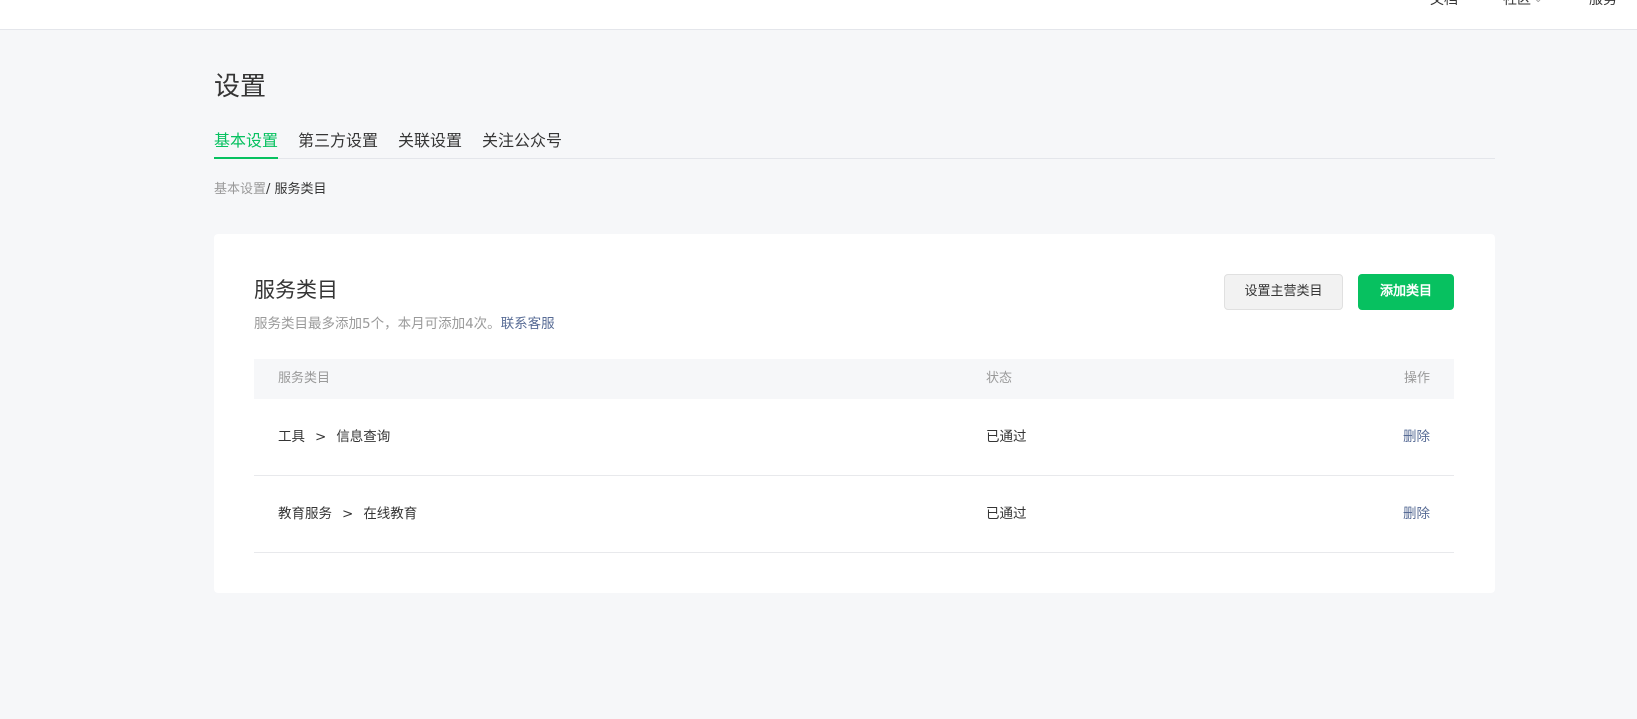 The width and height of the screenshot is (1637, 719). What do you see at coordinates (1603, 5) in the screenshot?
I see `nav-service-link: 服务` at bounding box center [1603, 5].